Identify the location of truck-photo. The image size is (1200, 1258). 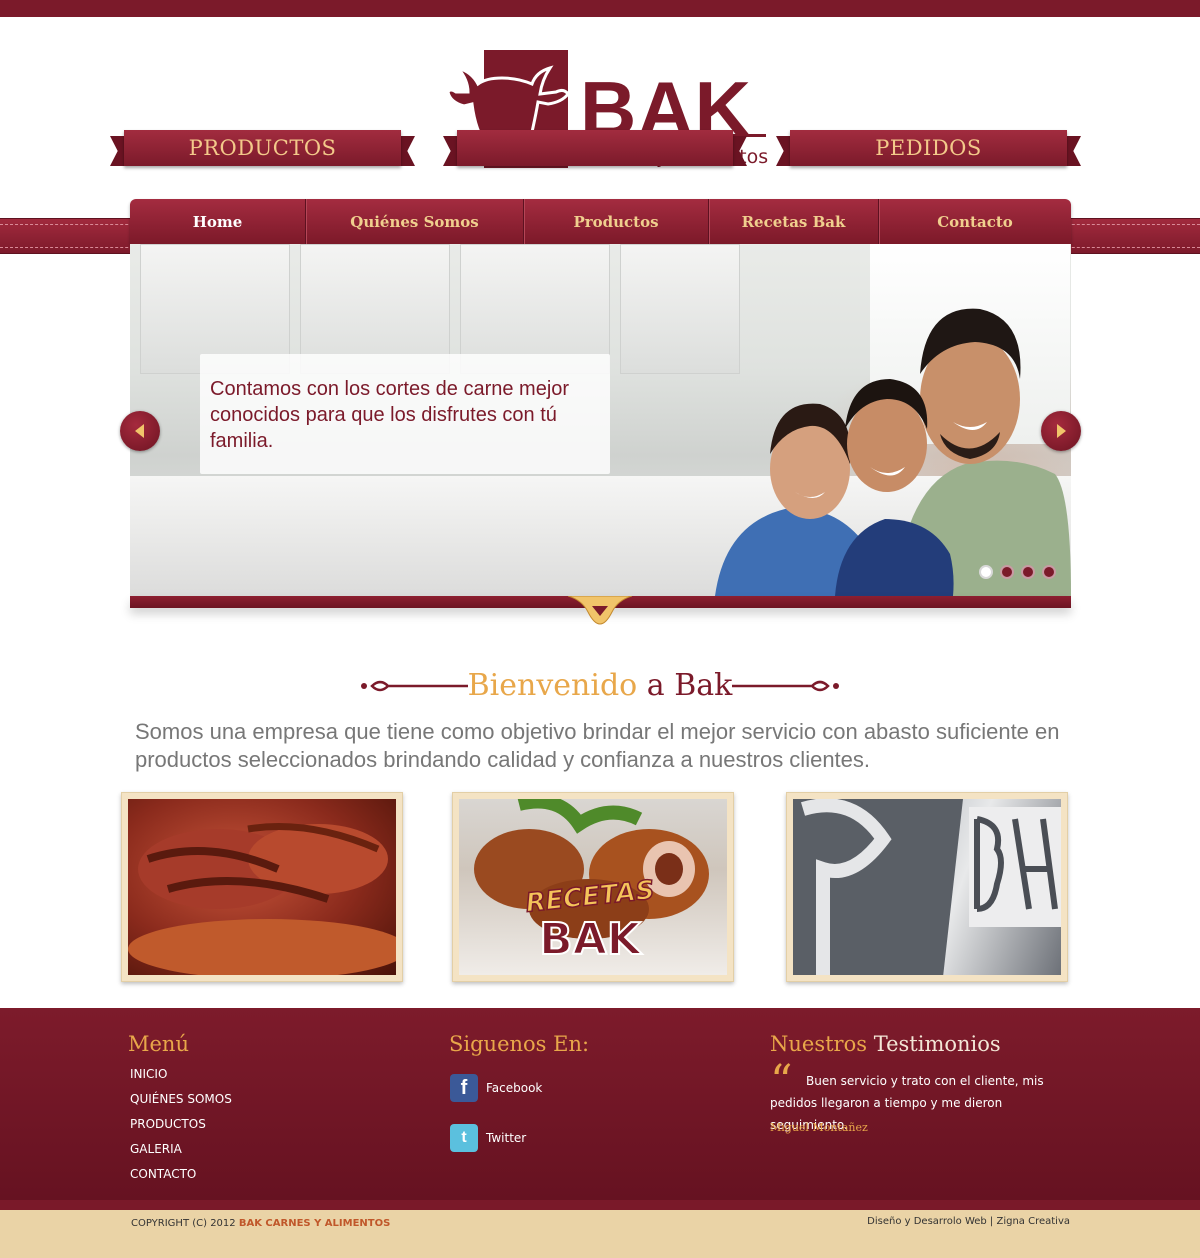
(927, 887).